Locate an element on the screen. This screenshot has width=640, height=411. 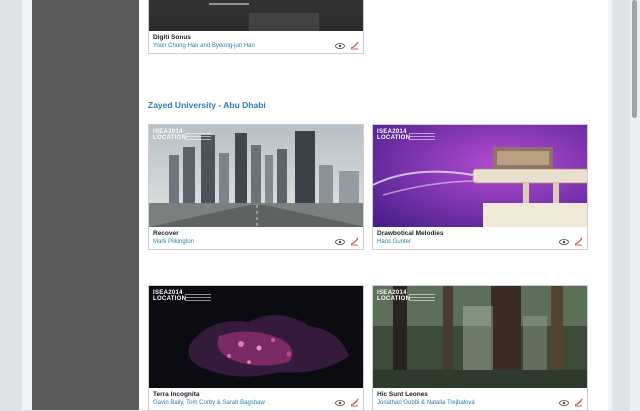
card-caption: Recover Mark Pilkington is located at coordinates (256, 238).